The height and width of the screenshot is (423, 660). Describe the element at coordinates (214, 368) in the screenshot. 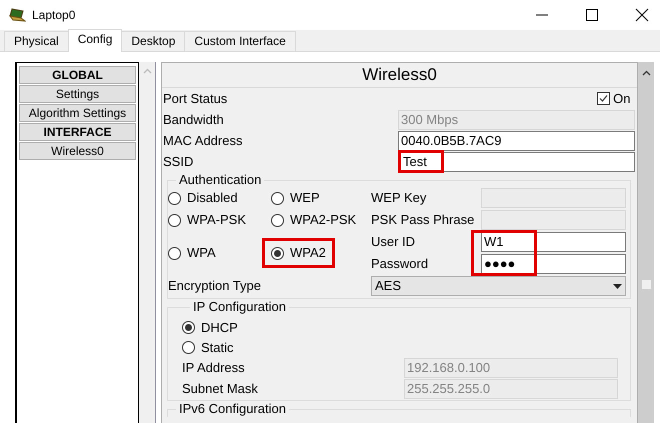

I see `field-label: IP Address` at that location.